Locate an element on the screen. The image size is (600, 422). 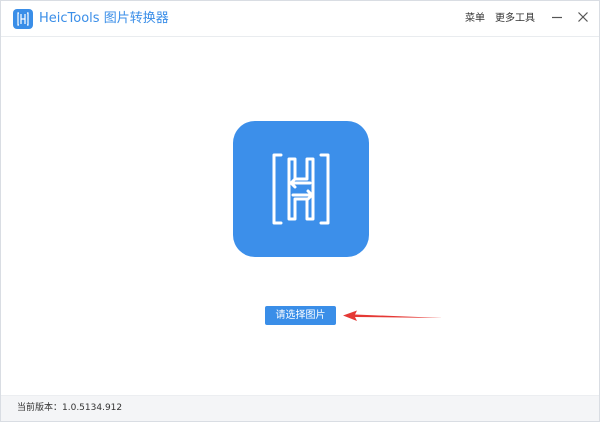
menu-button: 菜单 is located at coordinates (475, 19).